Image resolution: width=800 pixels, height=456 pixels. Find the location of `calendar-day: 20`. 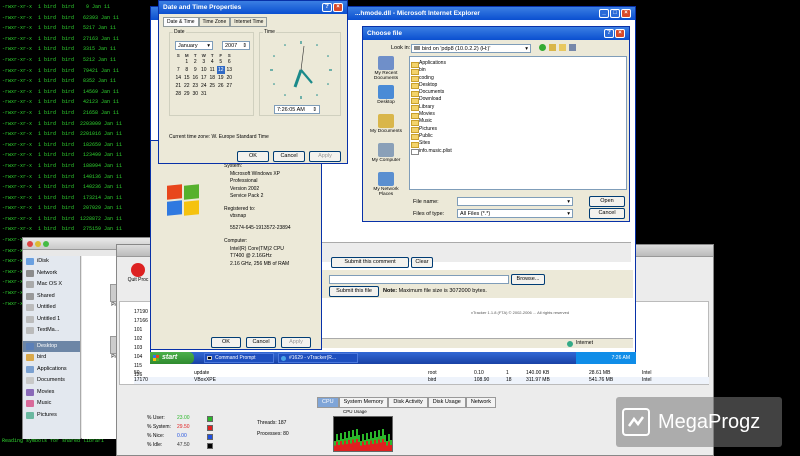

calendar-day: 20 is located at coordinates (229, 78).